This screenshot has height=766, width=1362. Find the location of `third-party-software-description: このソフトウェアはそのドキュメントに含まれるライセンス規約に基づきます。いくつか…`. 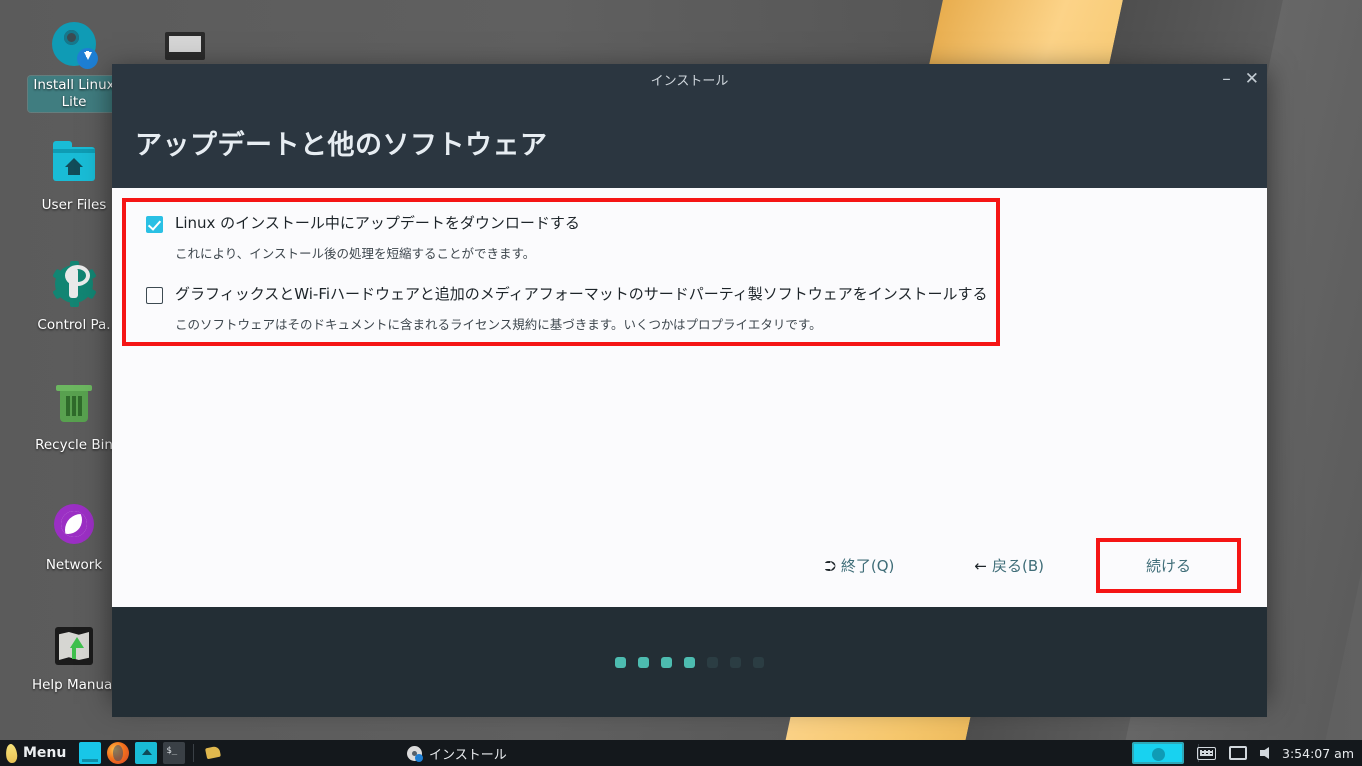

third-party-software-description: このソフトウェアはそのドキュメントに含まれるライセンス規約に基づきます。いくつか… is located at coordinates (498, 324).